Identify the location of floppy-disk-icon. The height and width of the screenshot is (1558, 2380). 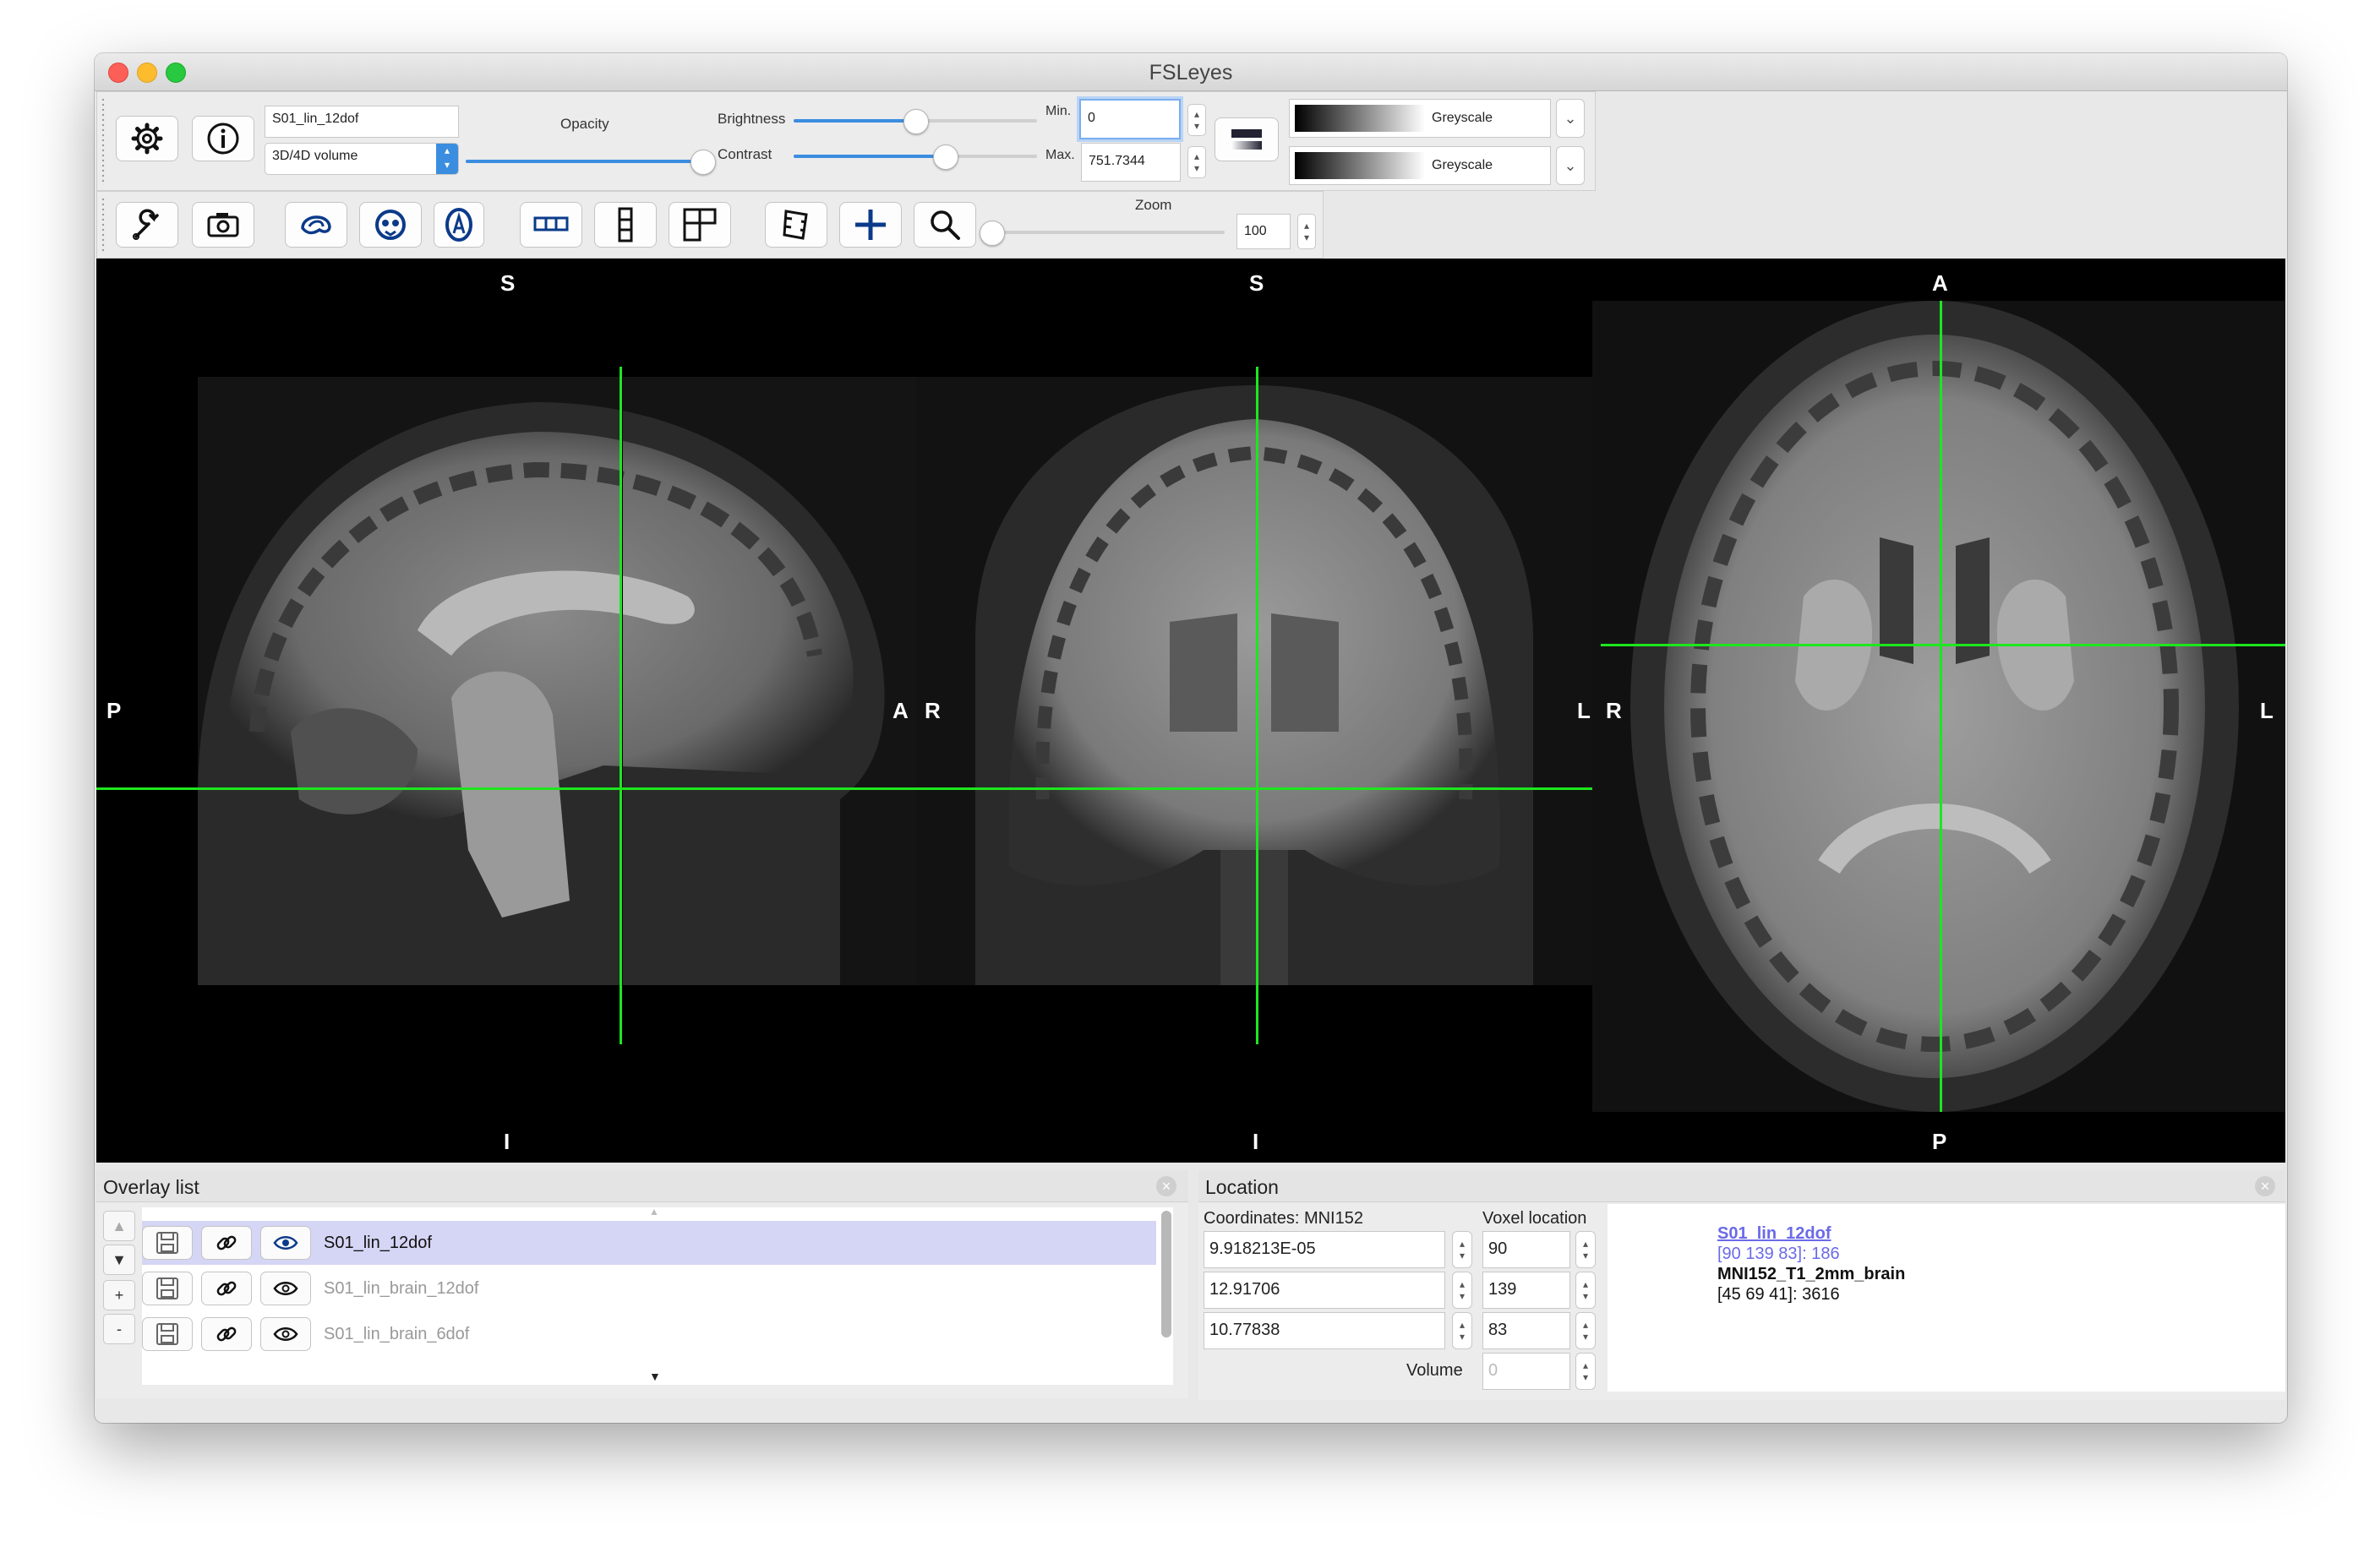
(167, 1243).